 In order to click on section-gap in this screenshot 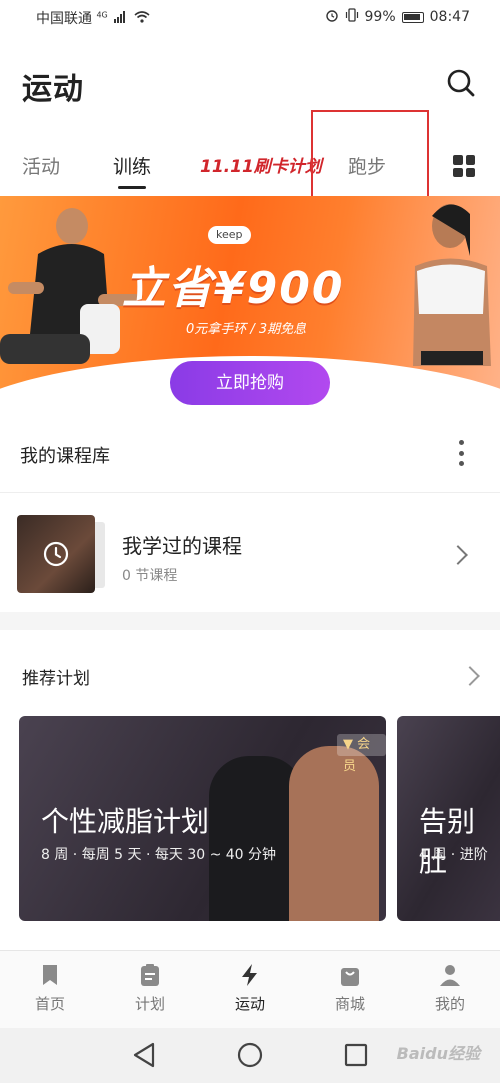, I will do `click(250, 621)`.